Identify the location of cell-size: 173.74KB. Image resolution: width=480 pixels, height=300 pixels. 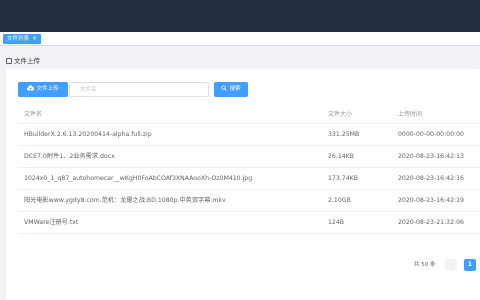
(343, 178).